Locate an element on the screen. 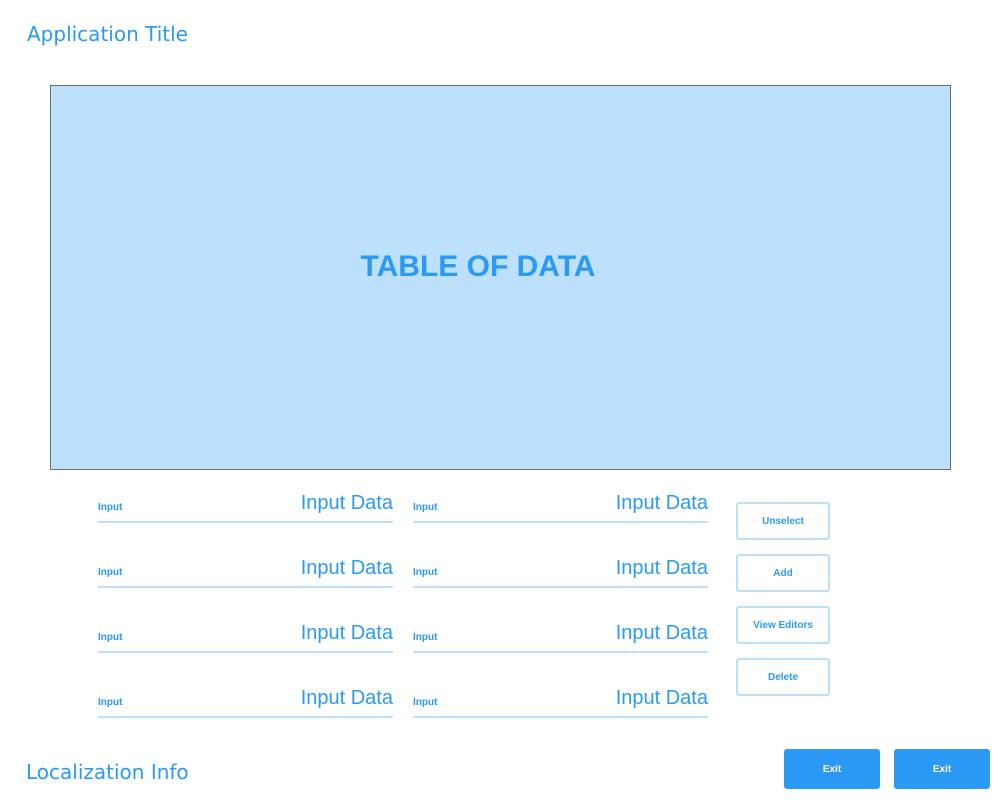  input-field-6: Input is located at coordinates (560, 569).